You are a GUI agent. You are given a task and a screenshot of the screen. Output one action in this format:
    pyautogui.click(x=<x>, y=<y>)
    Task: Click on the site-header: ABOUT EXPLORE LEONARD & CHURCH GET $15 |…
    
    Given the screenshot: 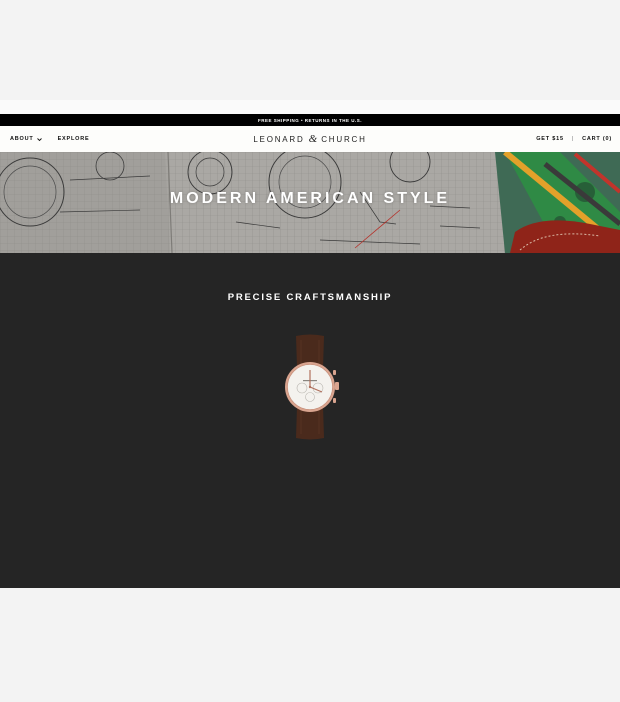 What is the action you would take?
    pyautogui.click(x=310, y=139)
    